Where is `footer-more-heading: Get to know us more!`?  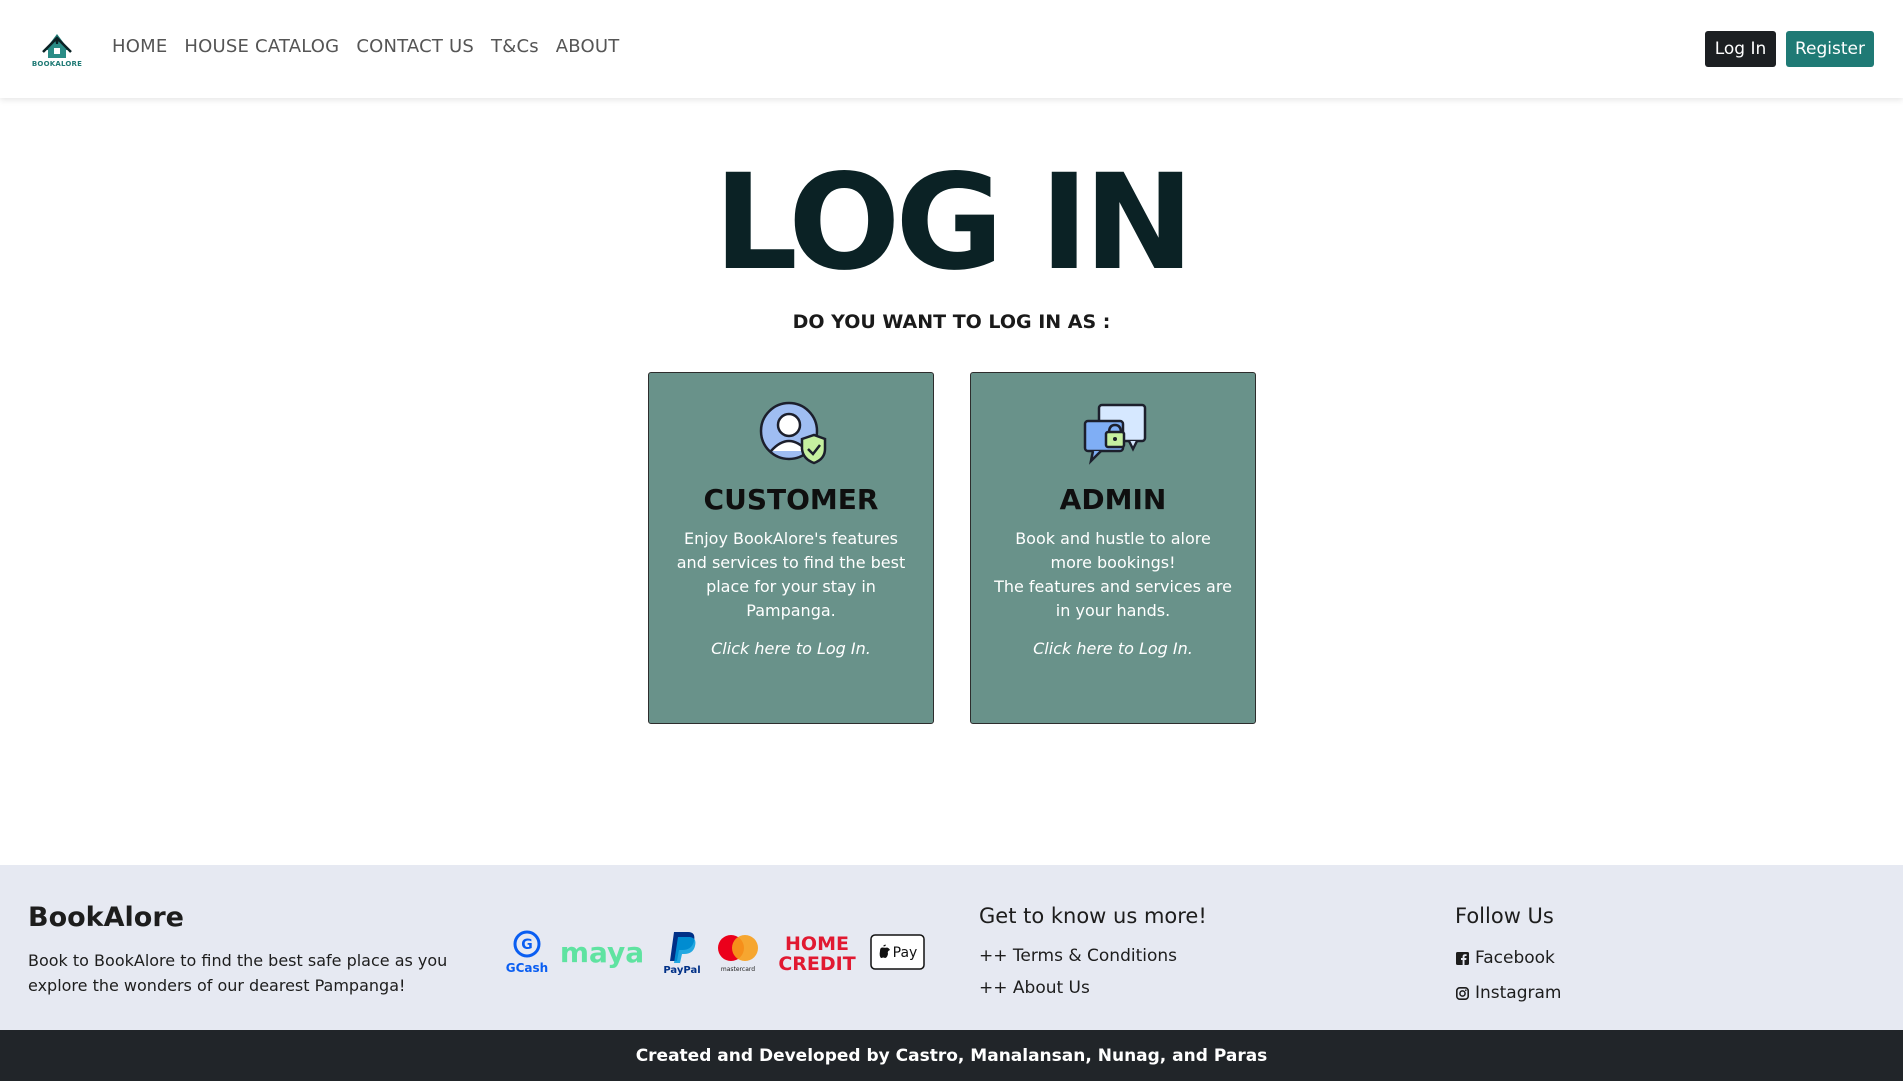 footer-more-heading: Get to know us more! is located at coordinates (1093, 916).